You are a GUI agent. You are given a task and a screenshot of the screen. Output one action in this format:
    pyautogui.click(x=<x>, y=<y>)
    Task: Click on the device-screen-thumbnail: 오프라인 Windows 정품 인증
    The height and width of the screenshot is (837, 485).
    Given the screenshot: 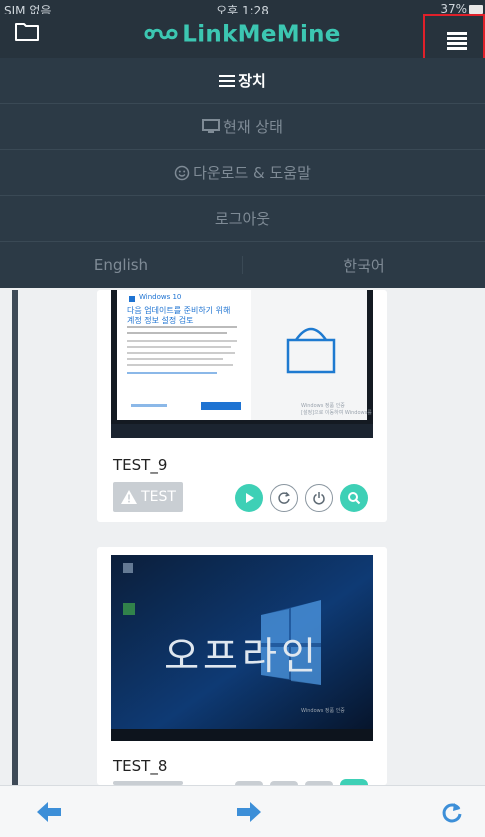 What is the action you would take?
    pyautogui.click(x=242, y=648)
    